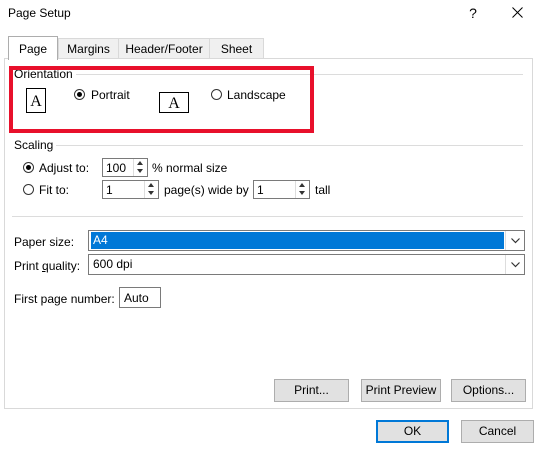 The image size is (539, 449). Describe the element at coordinates (54, 190) in the screenshot. I see `fit-to-label: Fit to:` at that location.